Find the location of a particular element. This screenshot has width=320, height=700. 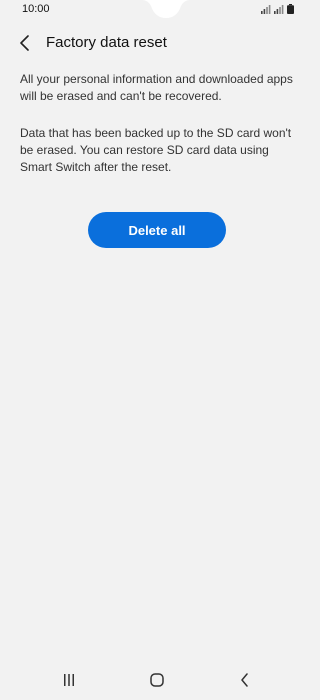

status-bar: 10:00 is located at coordinates (157, 10).